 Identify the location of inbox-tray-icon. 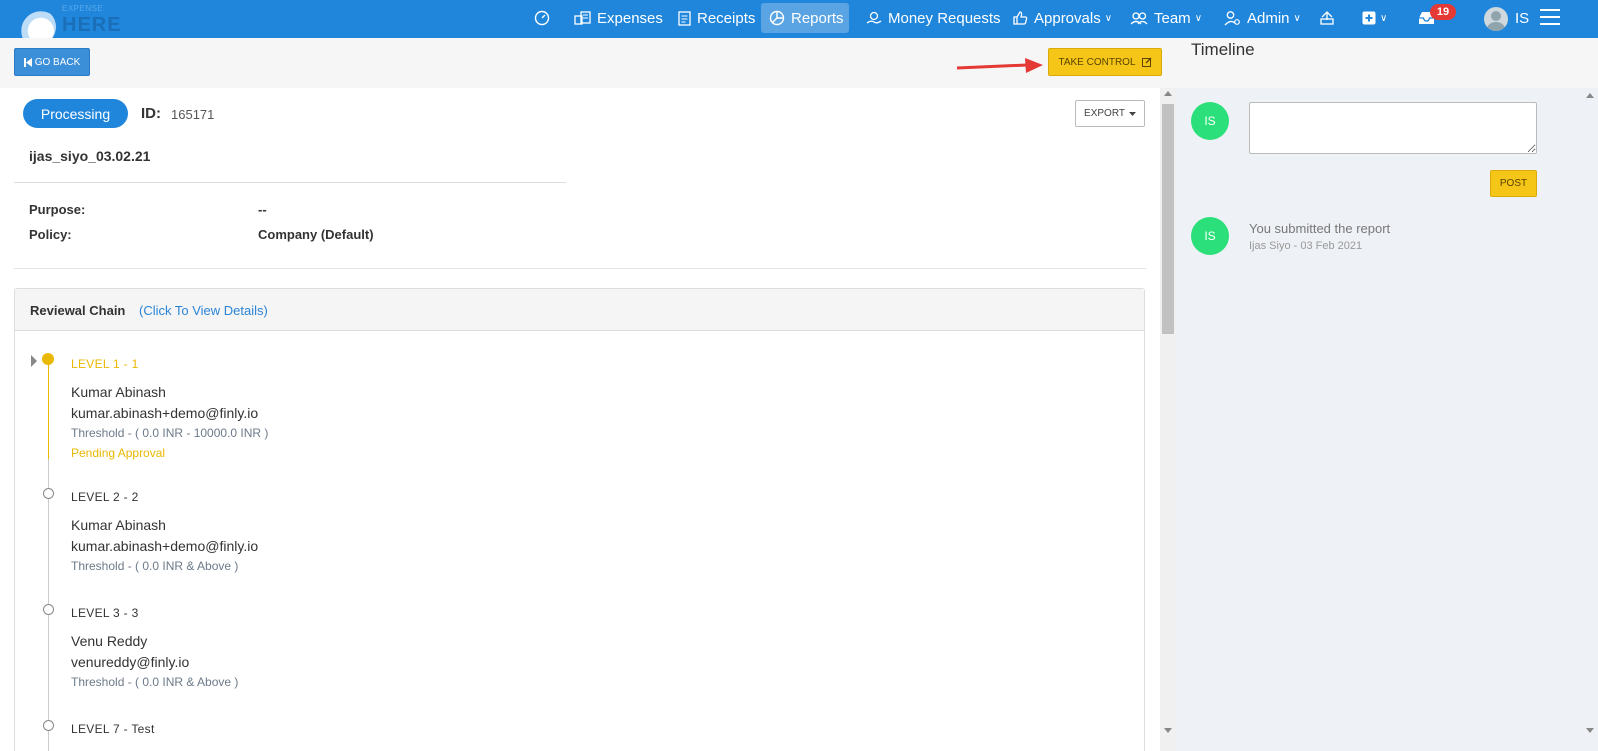
(1327, 18).